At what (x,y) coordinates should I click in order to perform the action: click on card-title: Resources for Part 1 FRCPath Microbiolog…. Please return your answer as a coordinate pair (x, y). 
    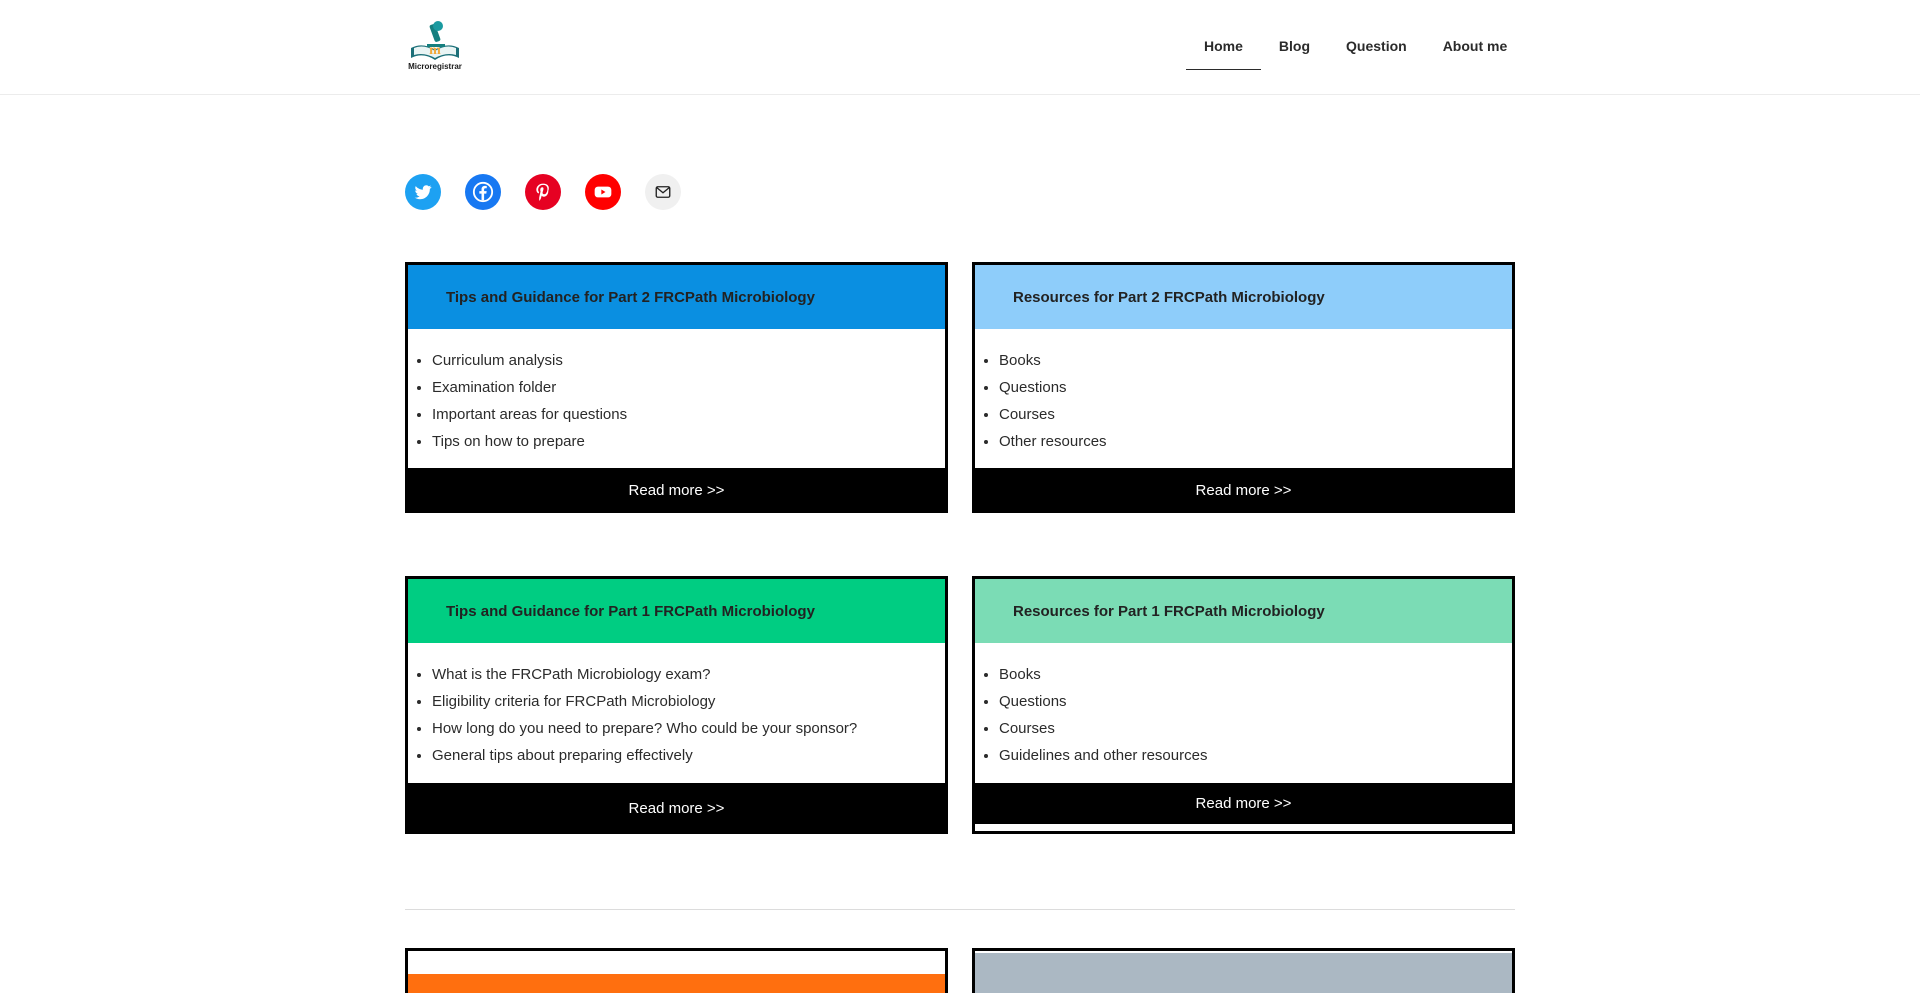
    Looking at the image, I should click on (1169, 611).